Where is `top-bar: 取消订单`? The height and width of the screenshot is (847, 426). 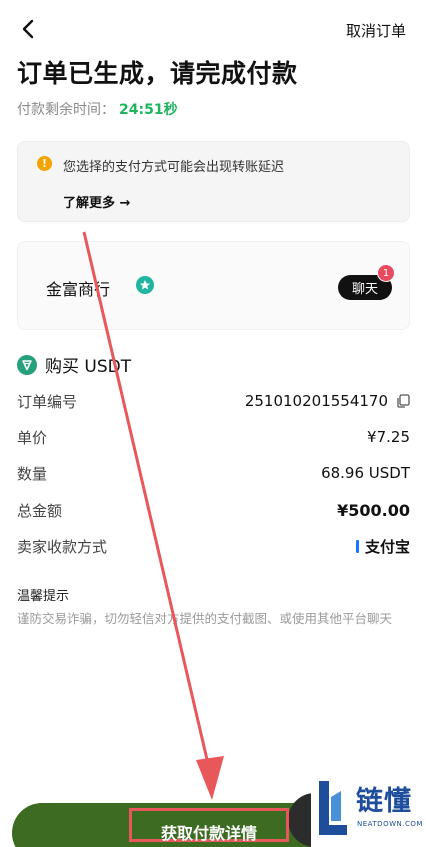 top-bar: 取消订单 is located at coordinates (213, 29).